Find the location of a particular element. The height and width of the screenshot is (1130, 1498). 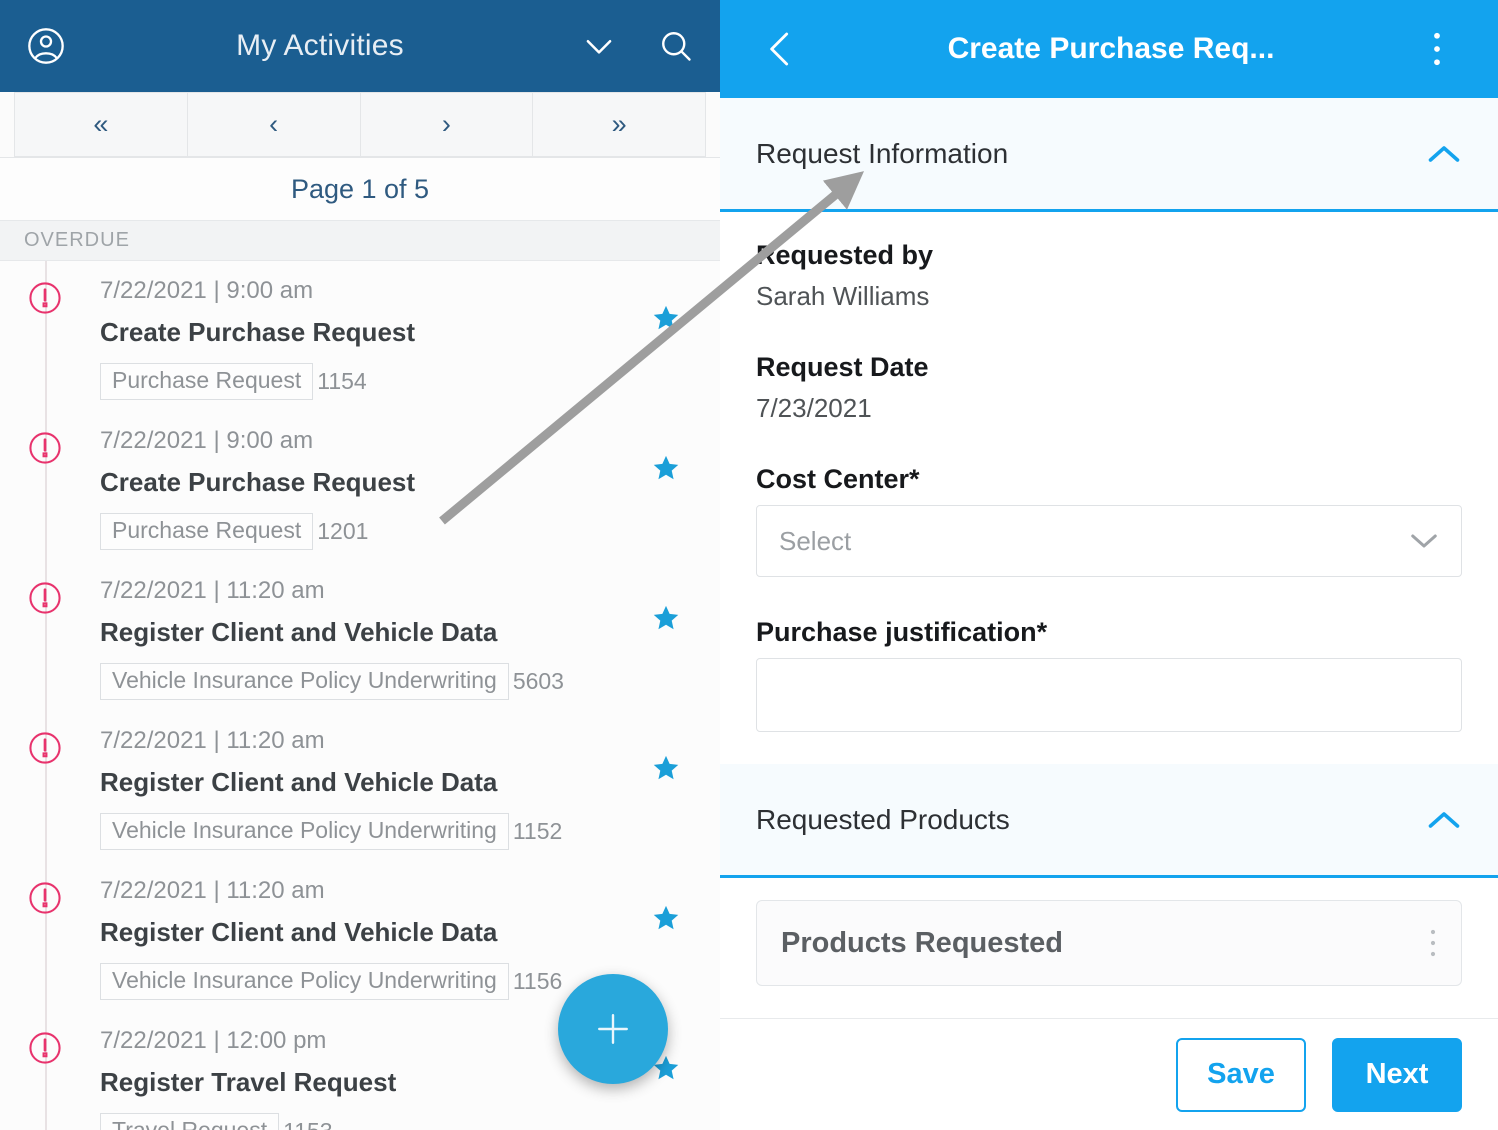

activity-number: 1154 is located at coordinates (342, 380).